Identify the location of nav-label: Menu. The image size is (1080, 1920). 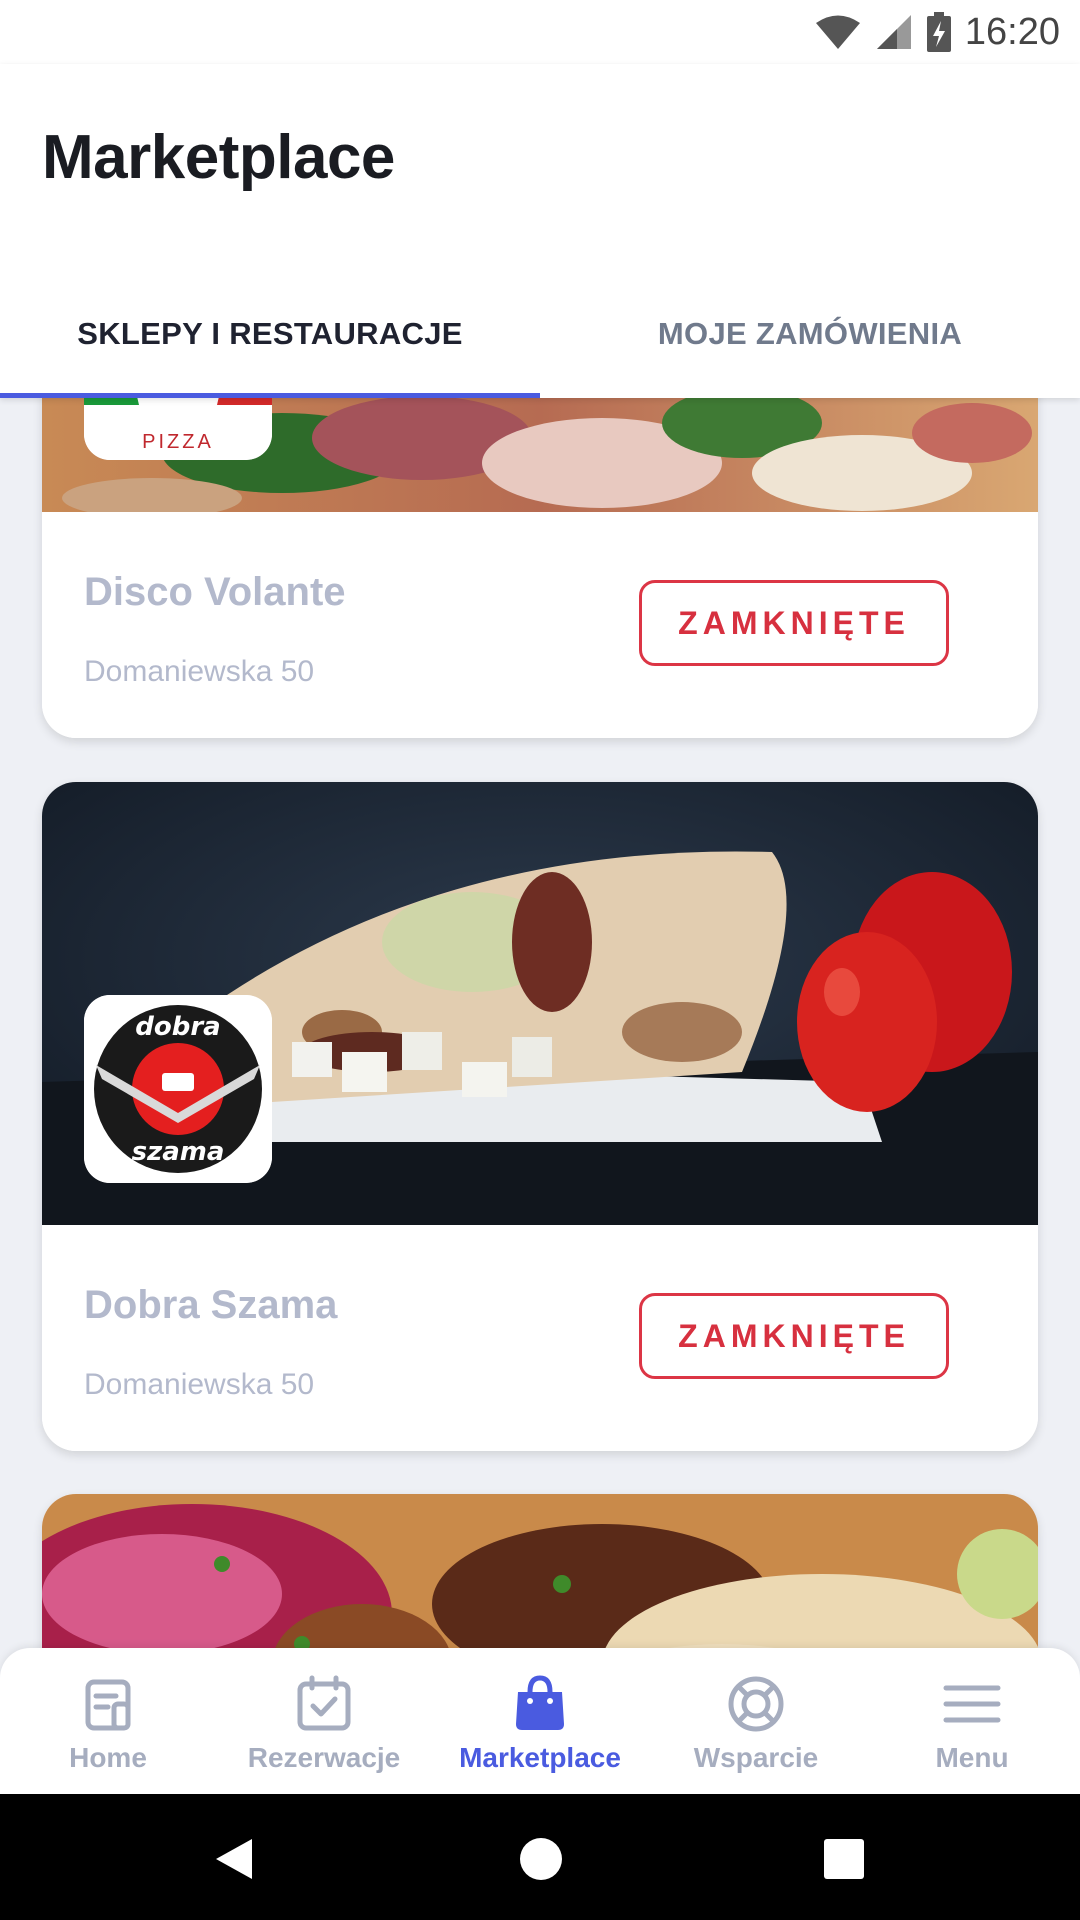
(972, 1757).